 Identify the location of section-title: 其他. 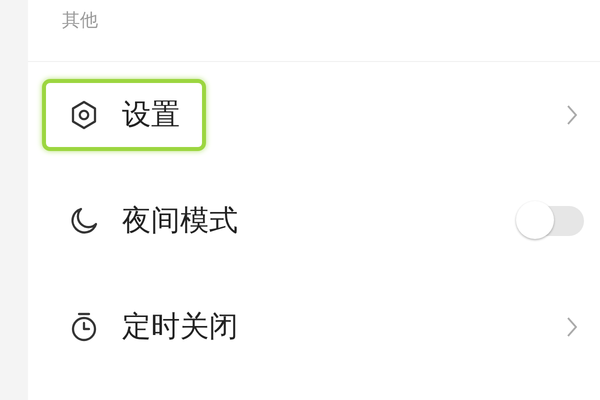
(80, 20).